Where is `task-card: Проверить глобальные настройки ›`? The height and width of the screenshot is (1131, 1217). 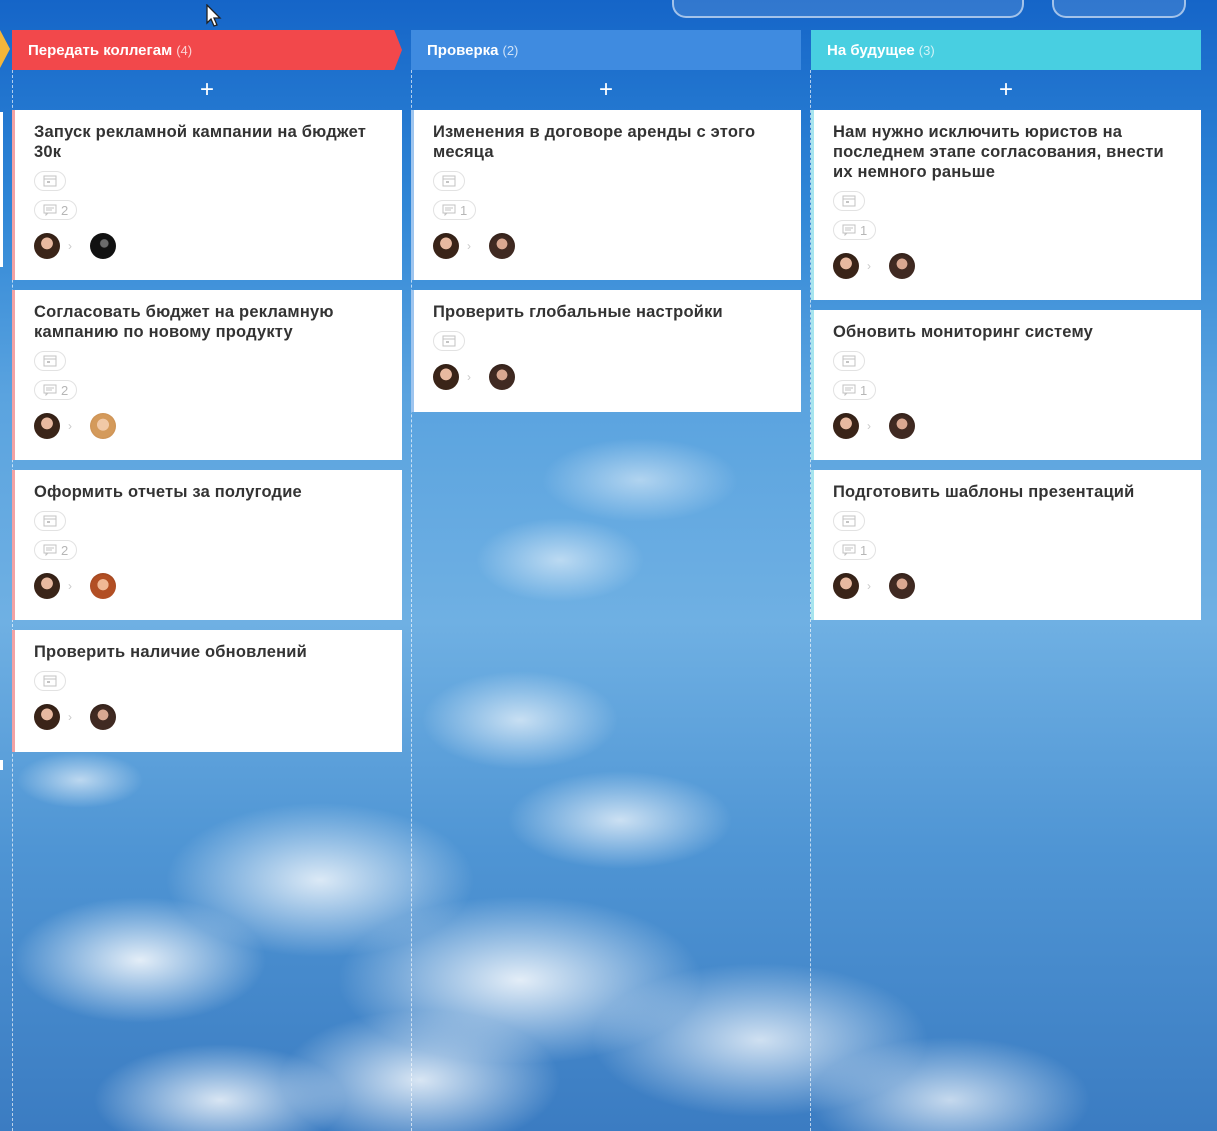 task-card: Проверить глобальные настройки › is located at coordinates (606, 351).